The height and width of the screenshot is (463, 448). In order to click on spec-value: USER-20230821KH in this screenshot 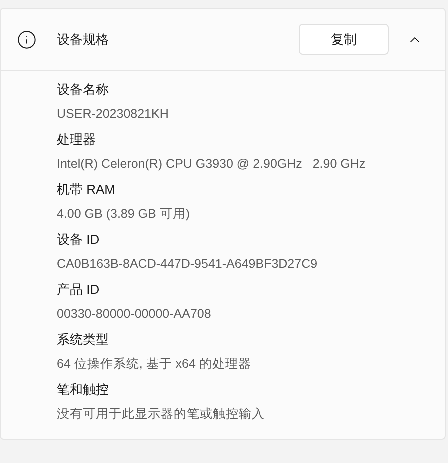, I will do `click(113, 114)`.